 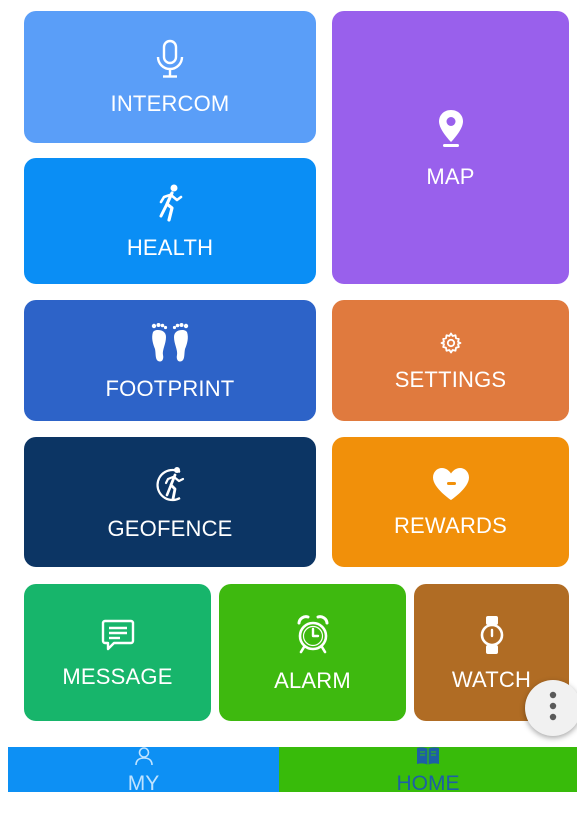 I want to click on rewards-tile: REWARDS, so click(x=450, y=502).